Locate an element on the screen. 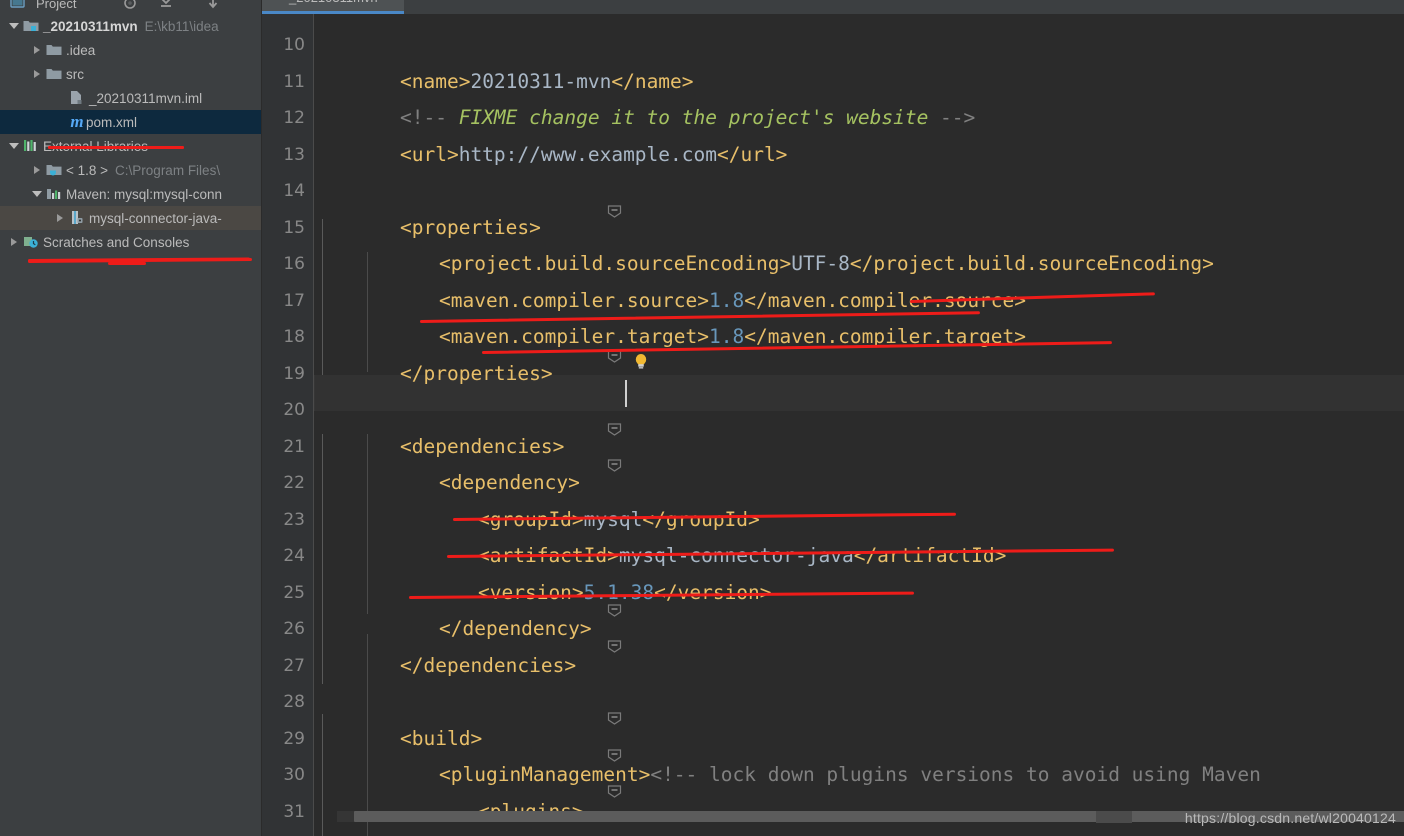 The image size is (1404, 836). code-line: <name>20210311-mvn</name> is located at coordinates (547, 81).